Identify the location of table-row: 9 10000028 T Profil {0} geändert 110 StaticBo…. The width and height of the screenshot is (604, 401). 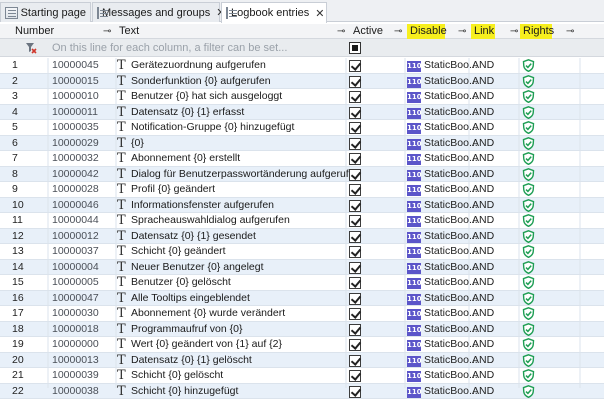
(302, 190).